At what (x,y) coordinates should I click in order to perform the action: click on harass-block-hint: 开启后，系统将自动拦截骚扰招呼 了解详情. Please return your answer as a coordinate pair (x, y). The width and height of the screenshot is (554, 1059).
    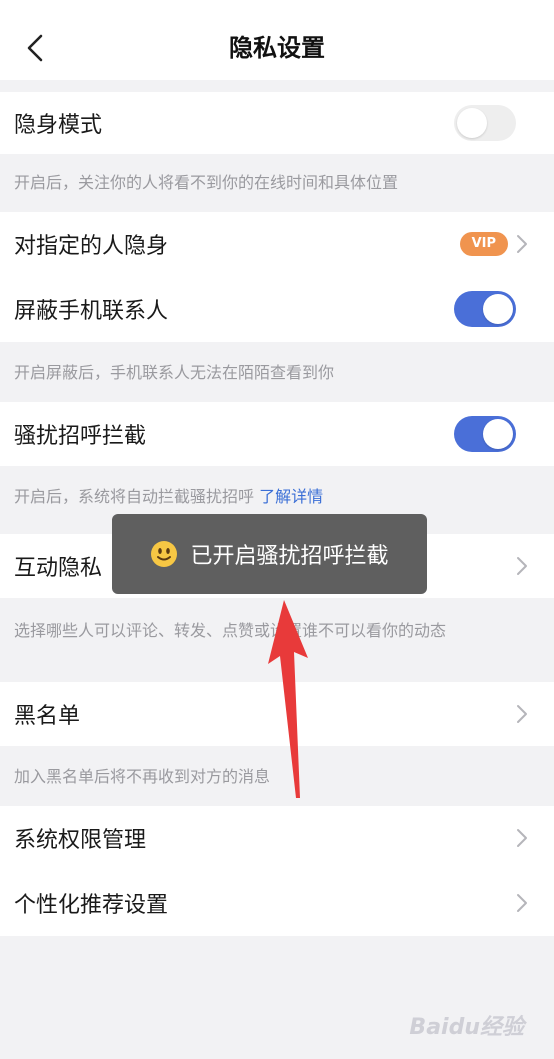
    Looking at the image, I should click on (277, 497).